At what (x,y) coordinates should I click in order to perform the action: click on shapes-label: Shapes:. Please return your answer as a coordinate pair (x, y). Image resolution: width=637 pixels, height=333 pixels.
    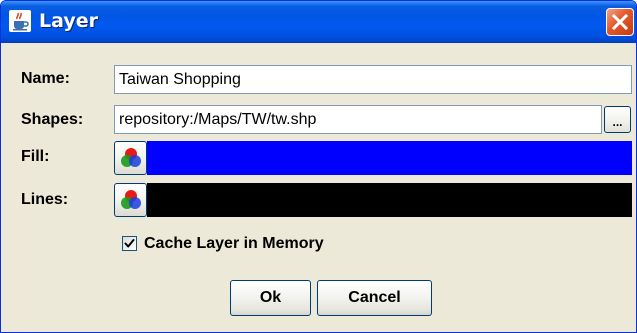
    Looking at the image, I should click on (52, 119).